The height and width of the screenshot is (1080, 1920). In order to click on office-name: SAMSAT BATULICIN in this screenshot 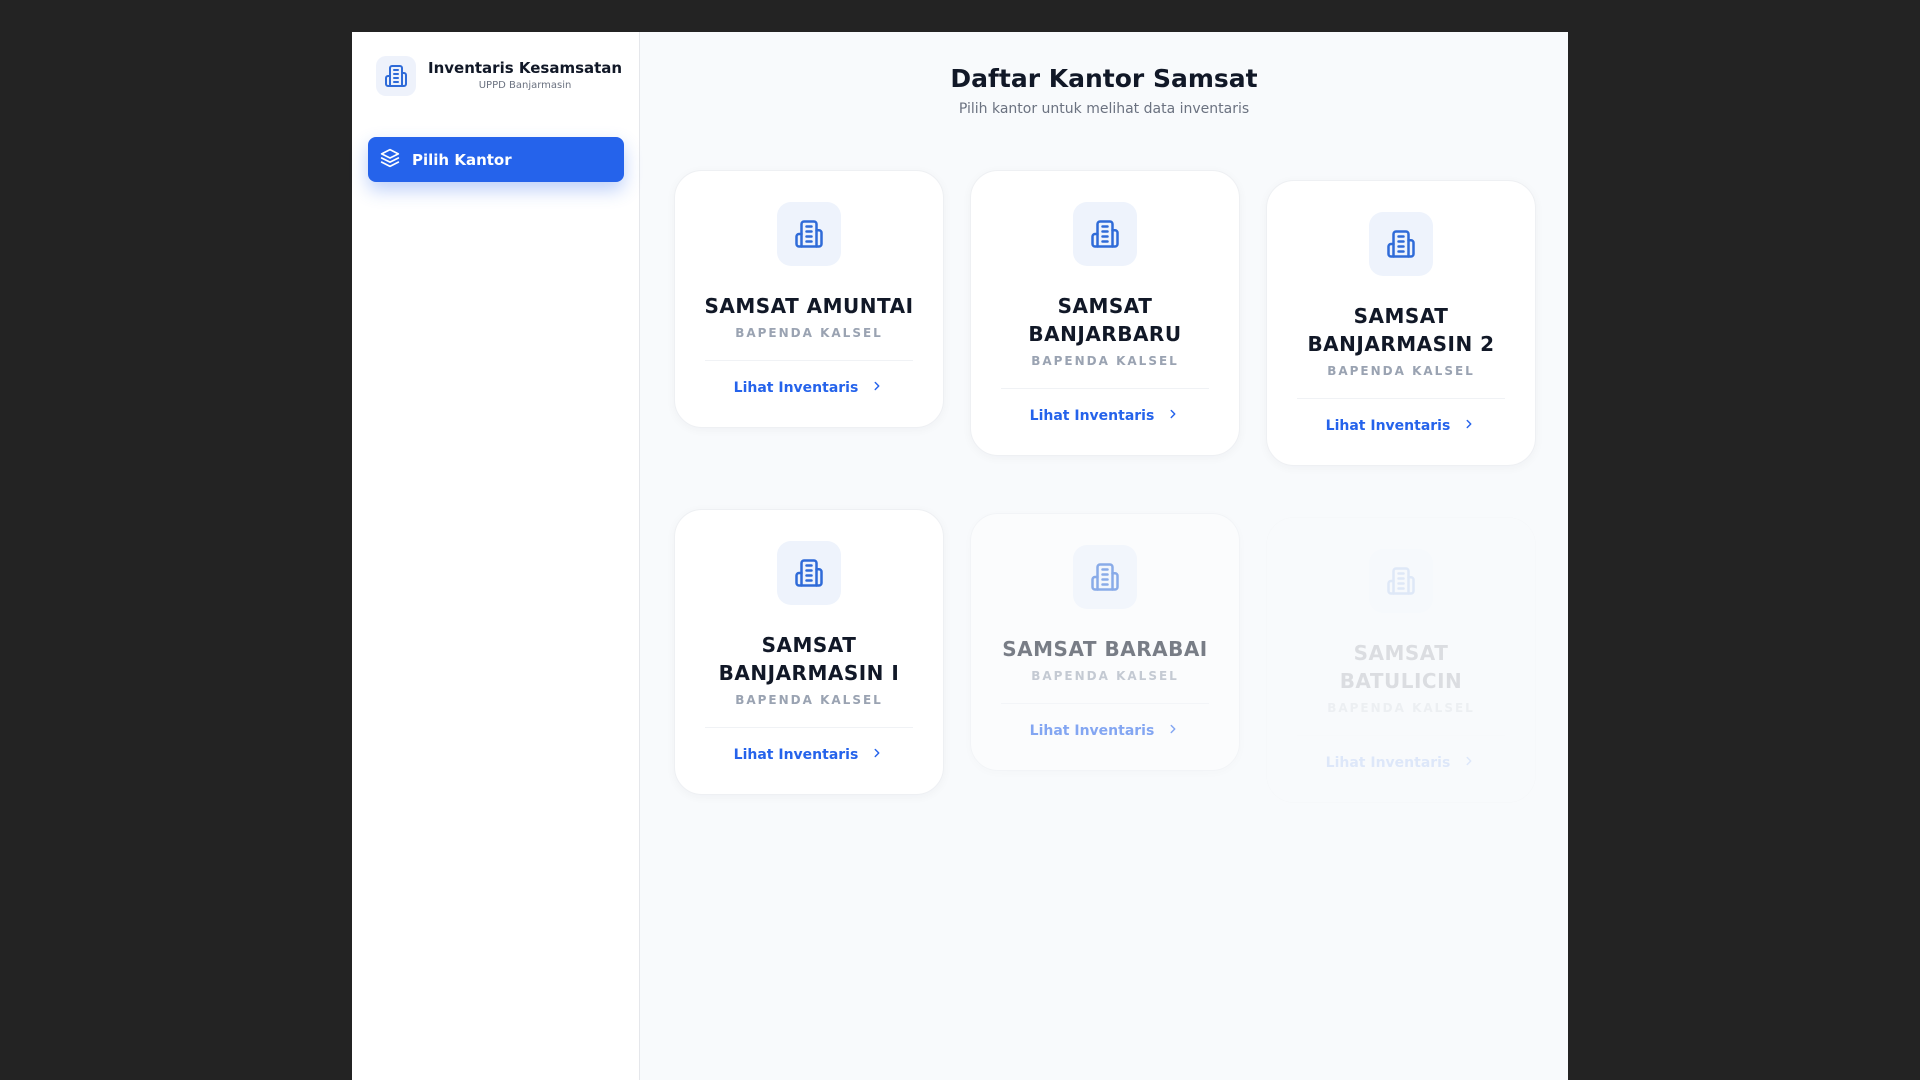, I will do `click(1401, 667)`.